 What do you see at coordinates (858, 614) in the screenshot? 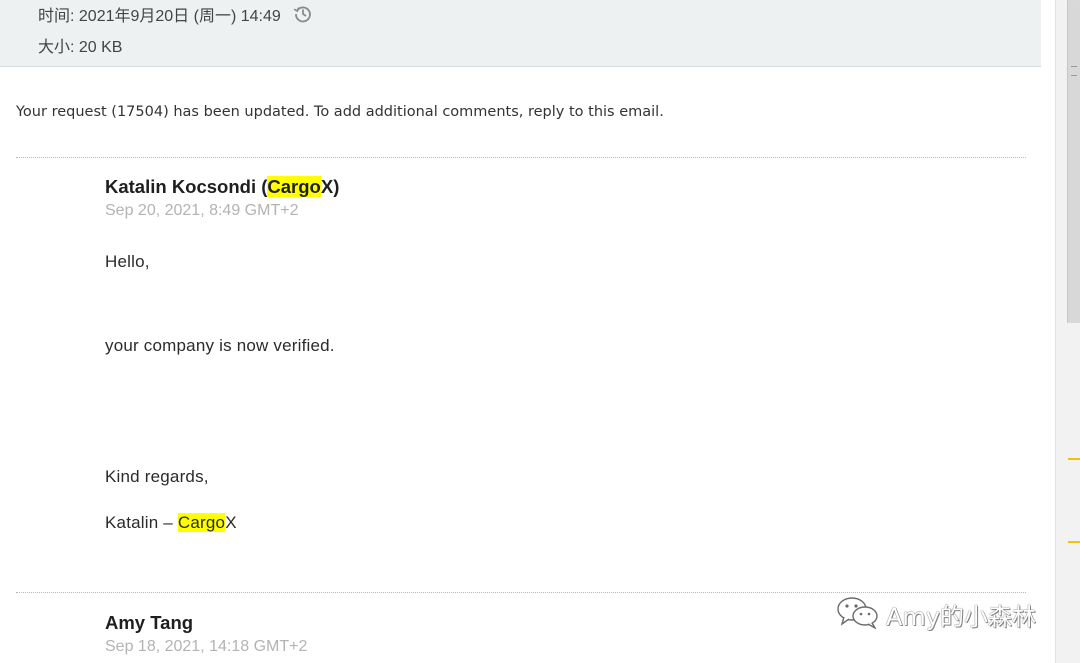
I see `wechat-icon` at bounding box center [858, 614].